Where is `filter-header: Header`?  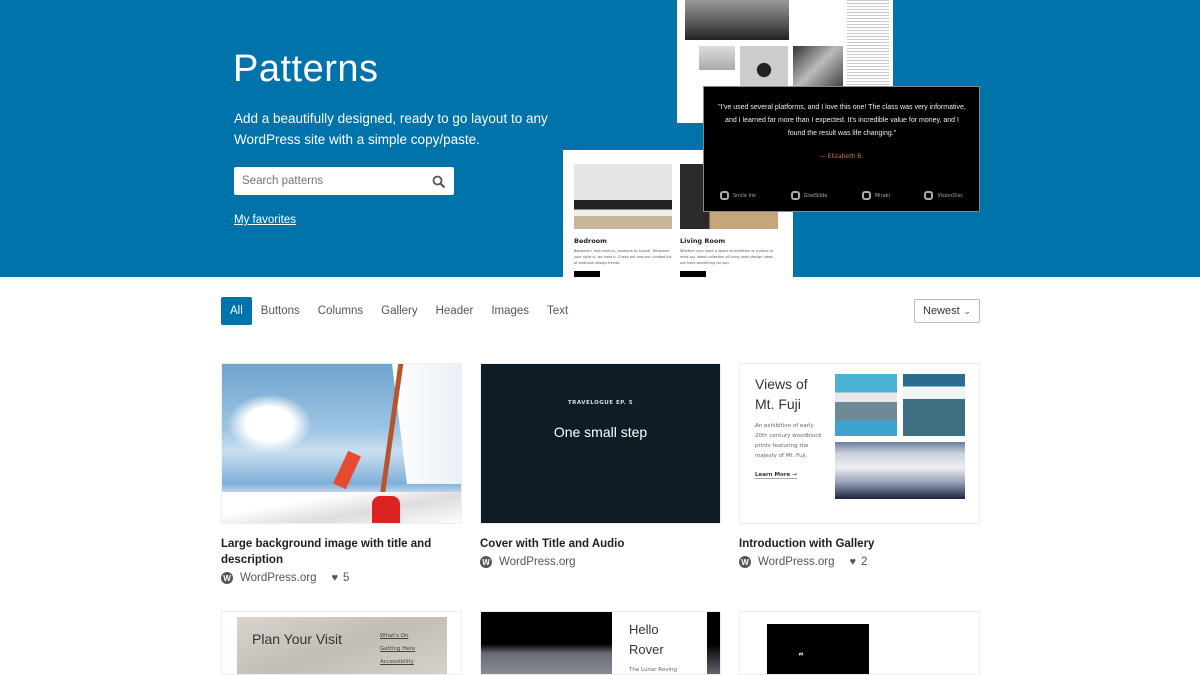
filter-header: Header is located at coordinates (455, 311).